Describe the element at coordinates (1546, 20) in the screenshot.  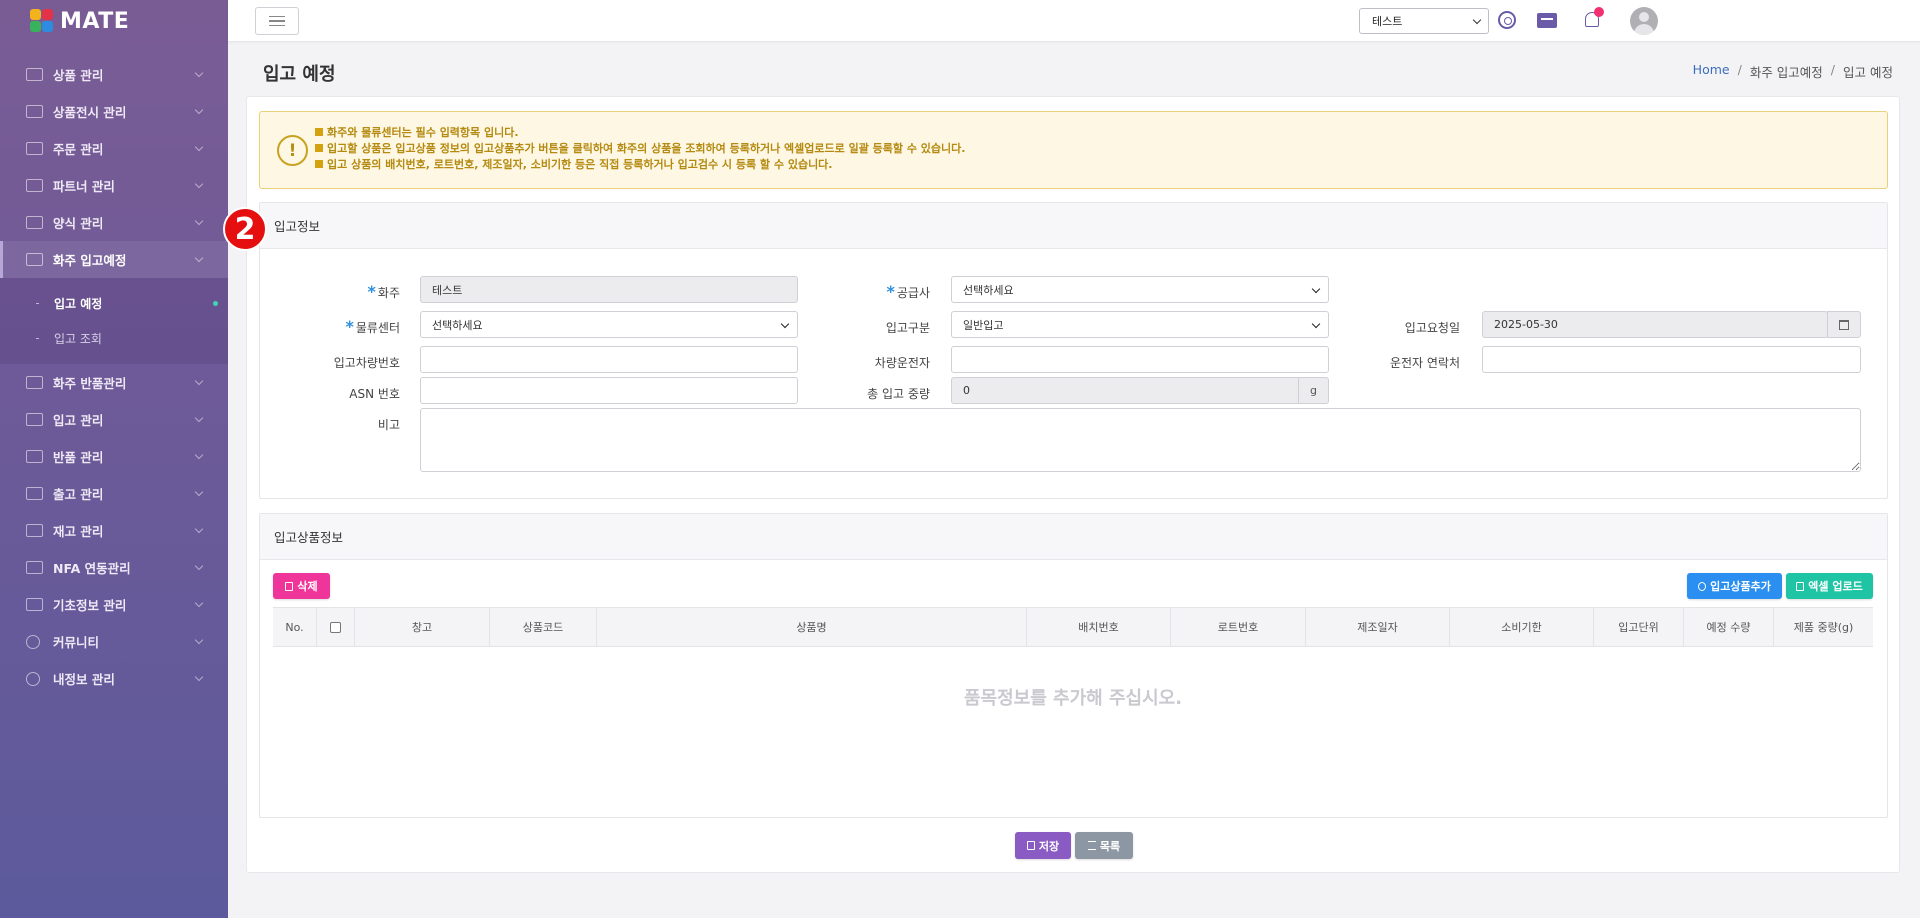
I see `cards-icon` at that location.